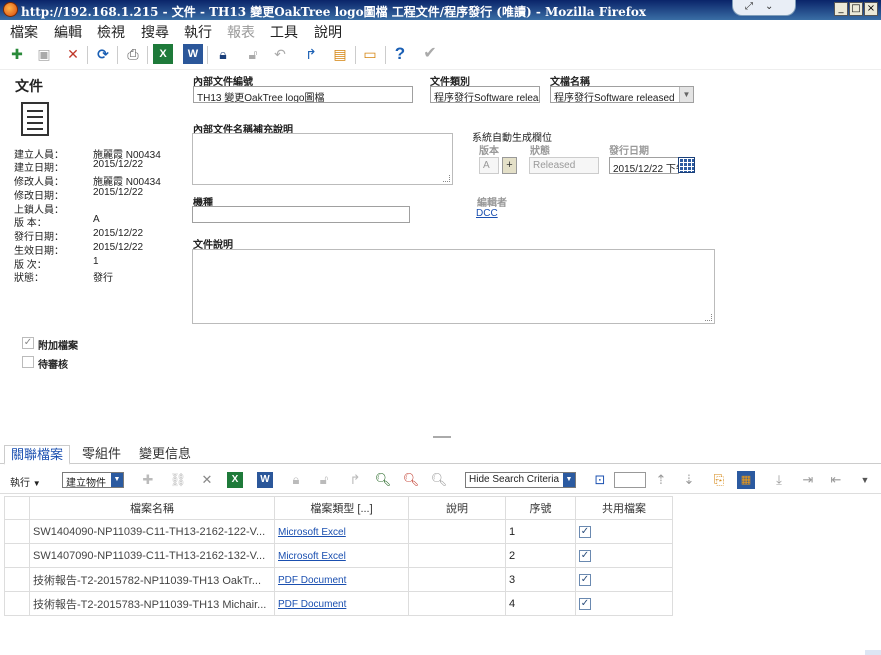 This screenshot has height=655, width=881. What do you see at coordinates (103, 54) in the screenshot?
I see `refresh-icon: ⟳` at bounding box center [103, 54].